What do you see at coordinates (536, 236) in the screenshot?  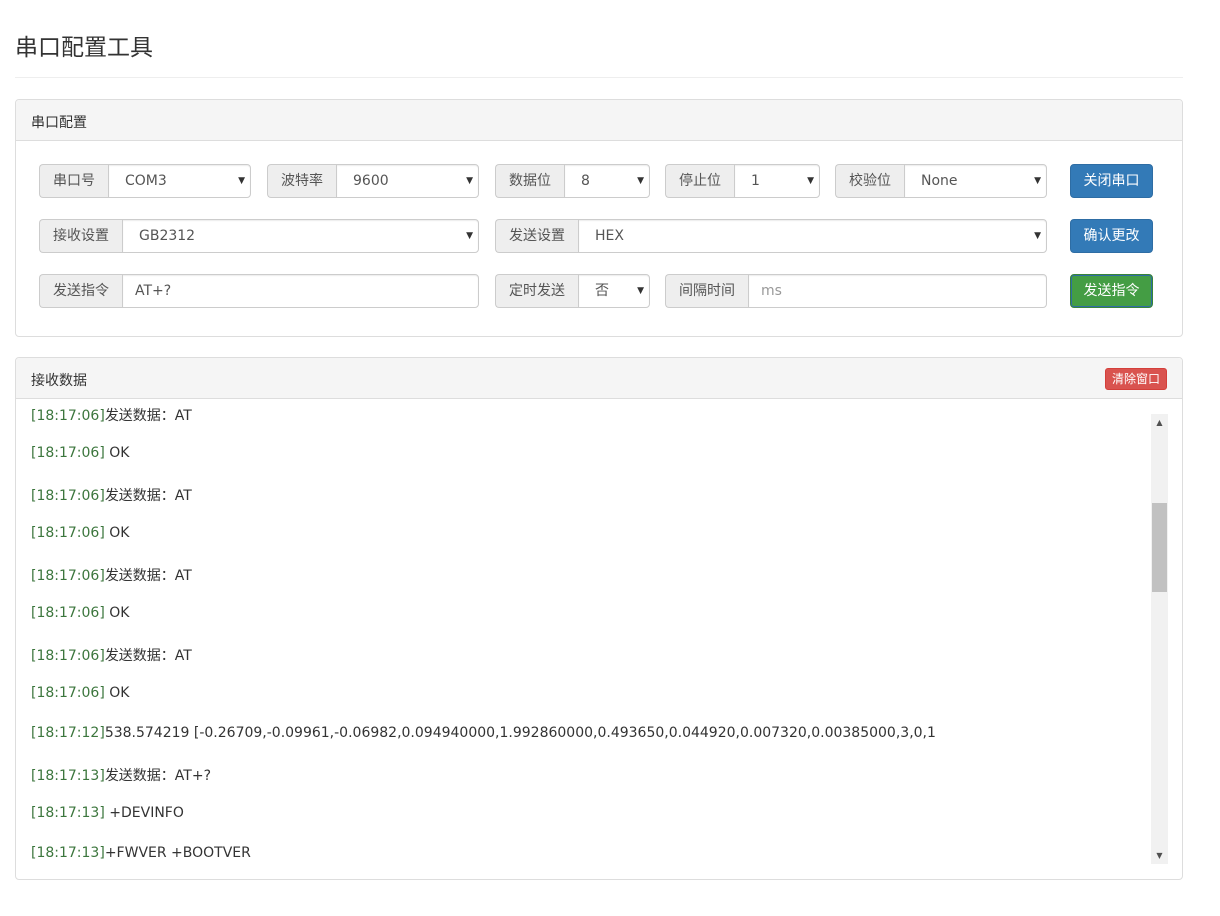 I see `send-setting-label: 发送设置` at bounding box center [536, 236].